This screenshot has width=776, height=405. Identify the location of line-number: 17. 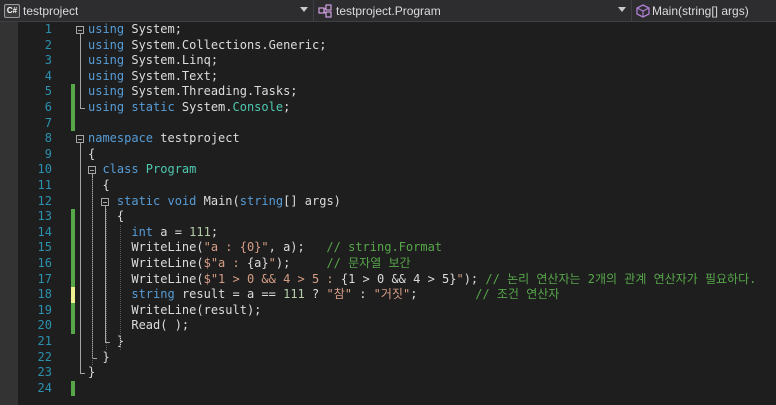
(44, 278).